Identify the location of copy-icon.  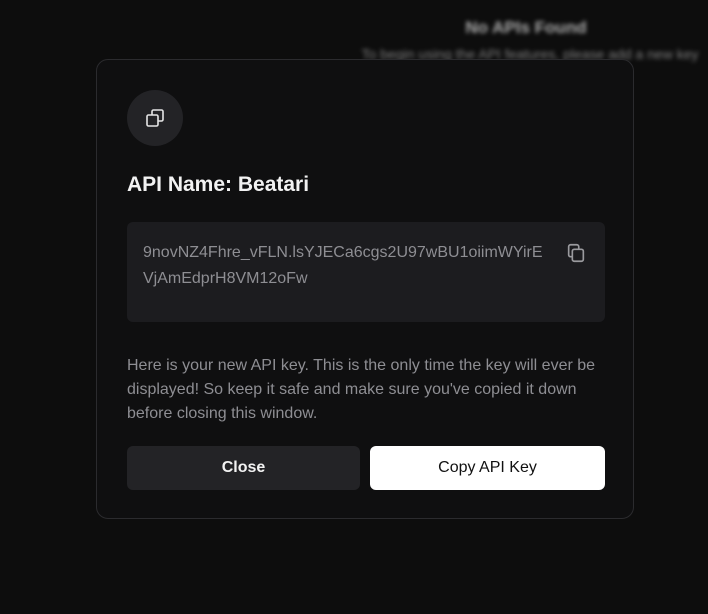
(155, 118).